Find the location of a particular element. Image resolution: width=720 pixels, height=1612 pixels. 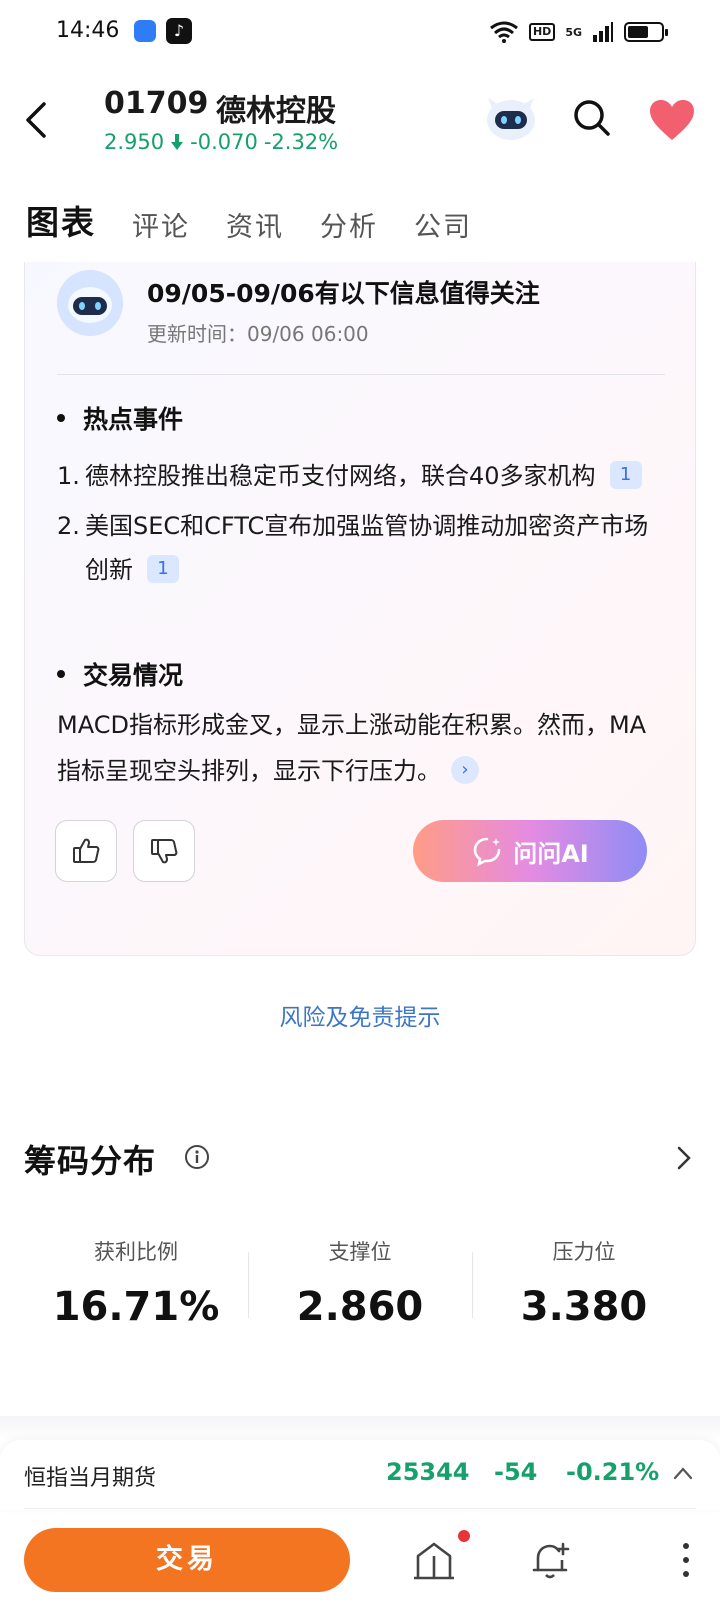

metric-resistance-level: 压力位 3.380 is located at coordinates (584, 1283).